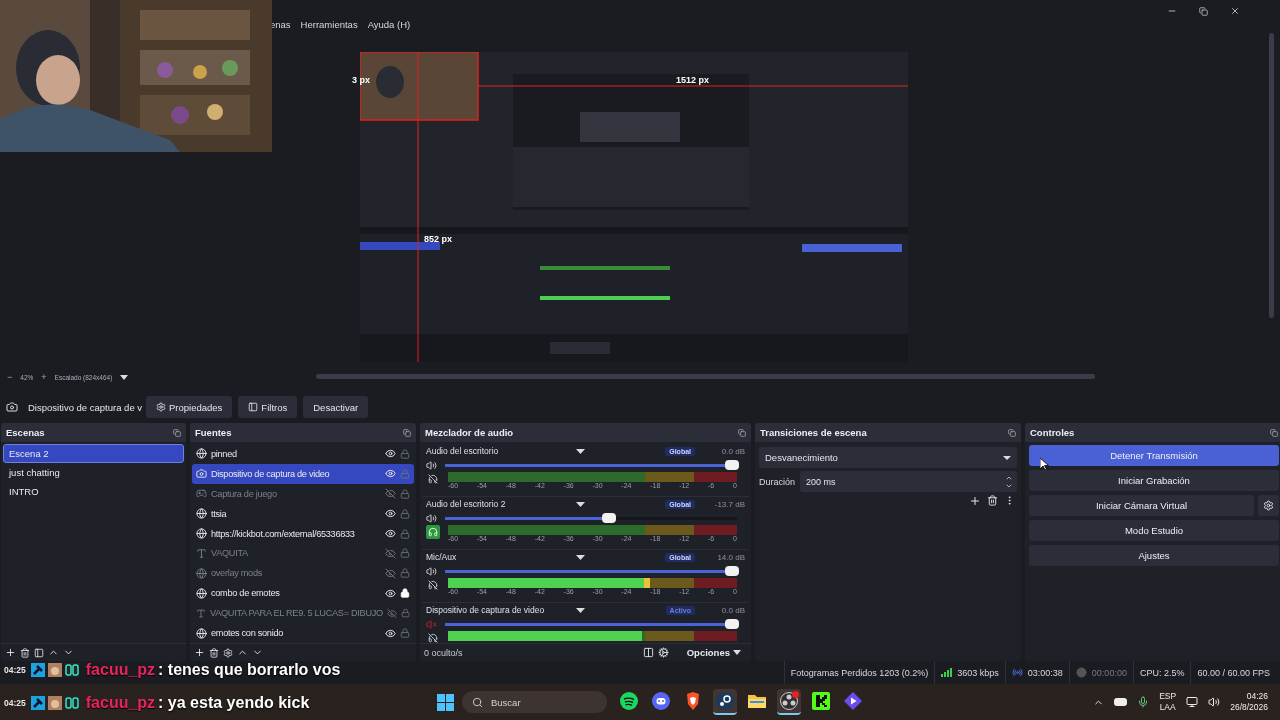 The width and height of the screenshot is (1280, 720). Describe the element at coordinates (303, 553) in the screenshot. I see `source-item: VAQUITA` at that location.